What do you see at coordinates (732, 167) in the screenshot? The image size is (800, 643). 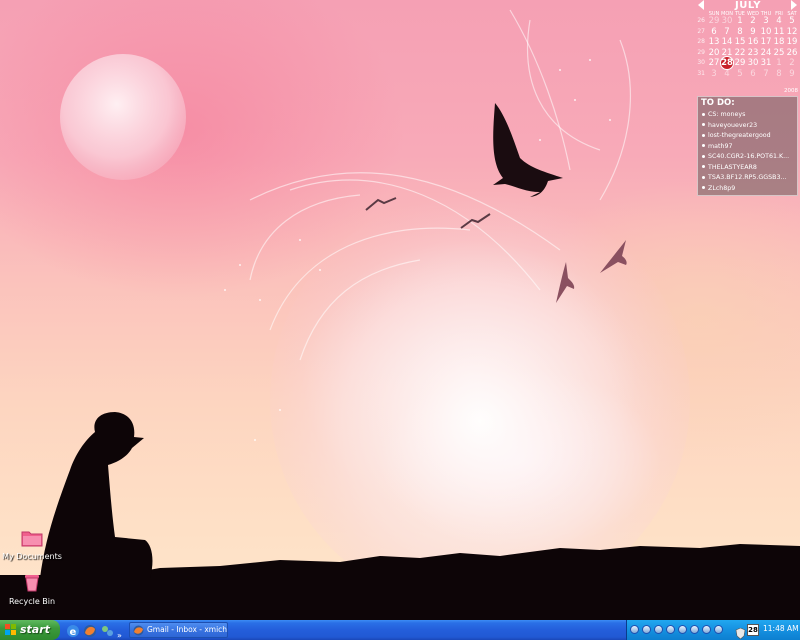 I see `todo-item-label: THELASTYEAR8` at bounding box center [732, 167].